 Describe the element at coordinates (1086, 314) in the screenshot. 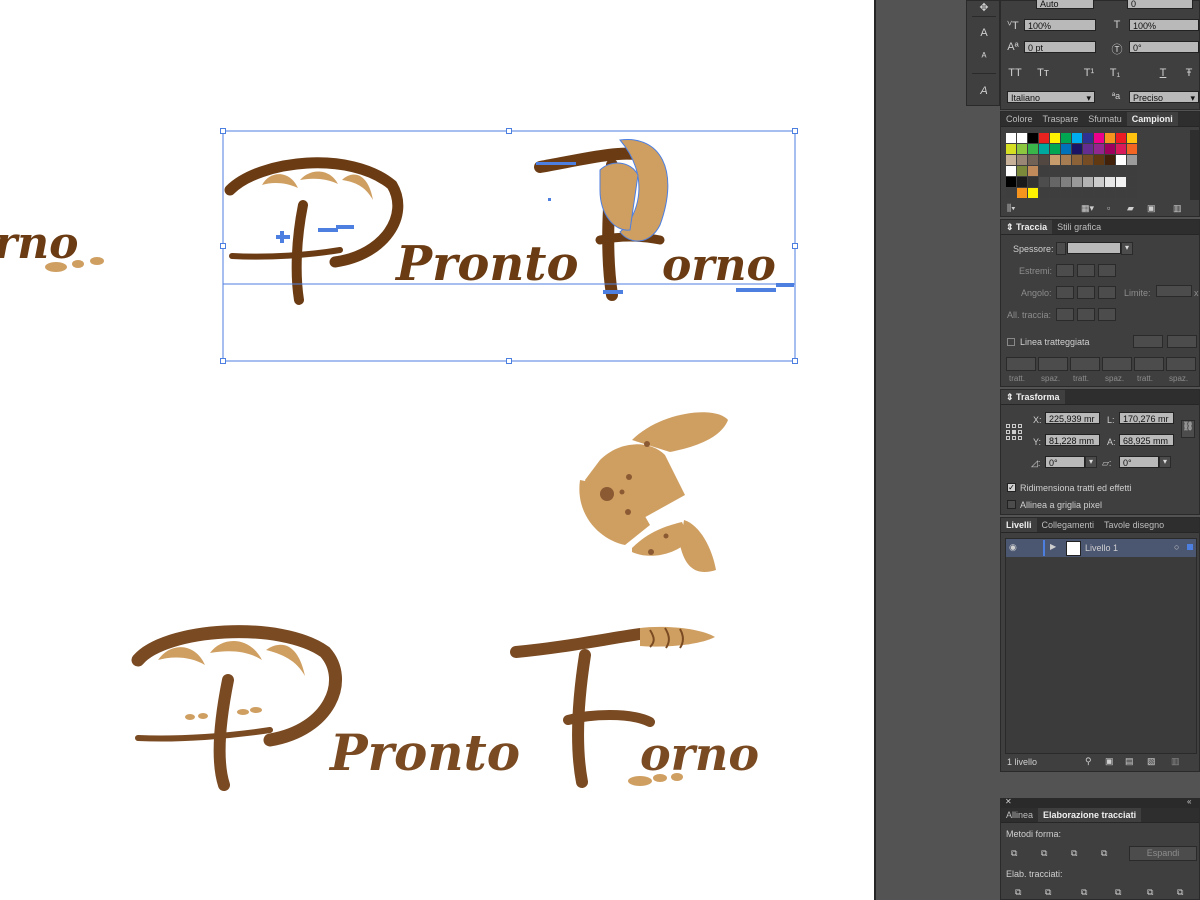

I see `align-stroke-inside-button` at that location.